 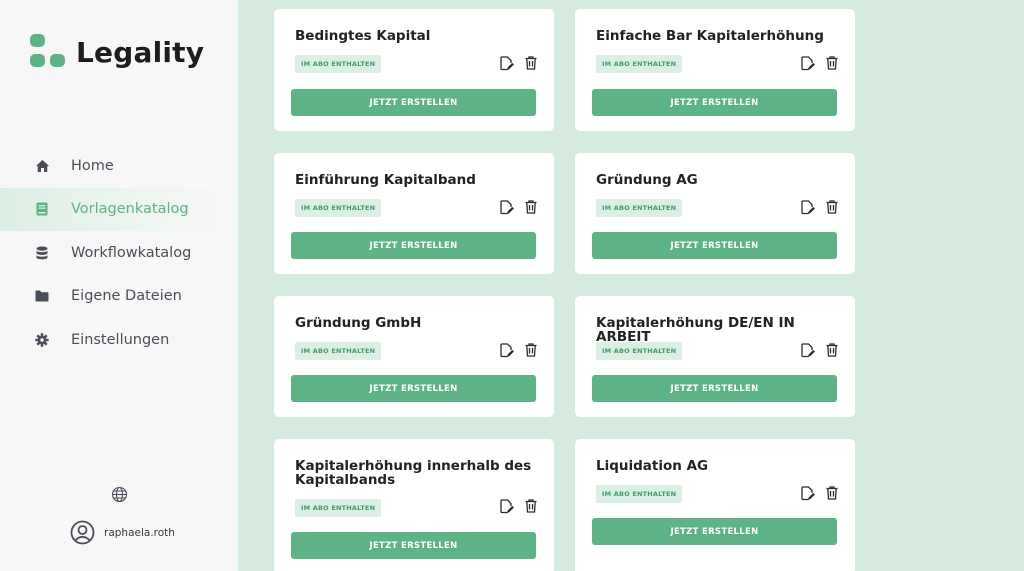 I want to click on logo: Legality, so click(x=117, y=52).